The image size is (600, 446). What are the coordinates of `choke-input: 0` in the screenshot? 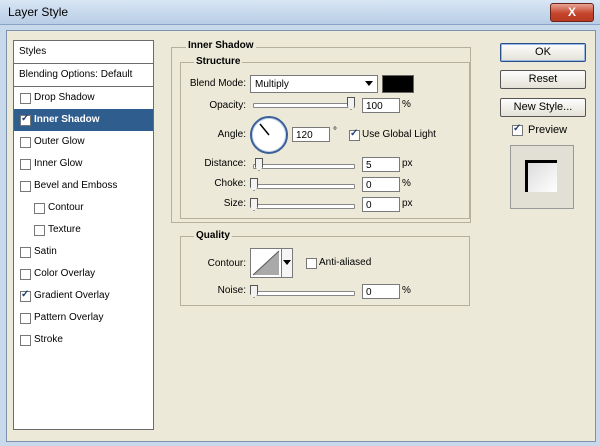 It's located at (381, 184).